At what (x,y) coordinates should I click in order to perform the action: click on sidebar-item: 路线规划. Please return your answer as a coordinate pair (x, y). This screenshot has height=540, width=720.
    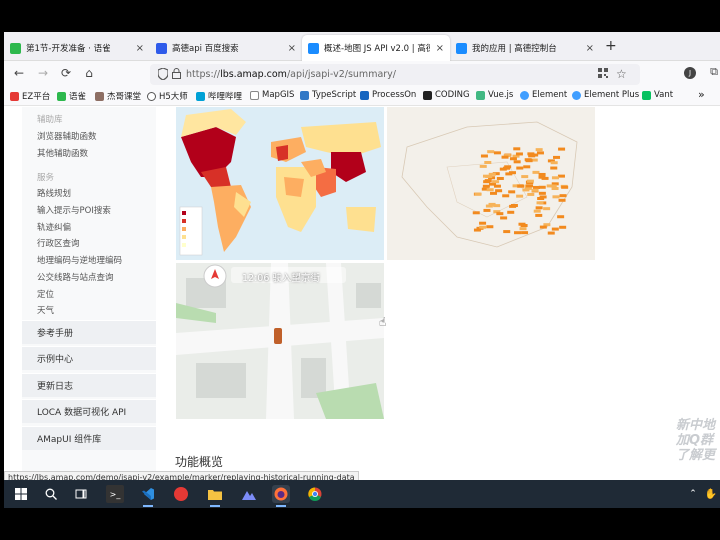
    Looking at the image, I should click on (54, 193).